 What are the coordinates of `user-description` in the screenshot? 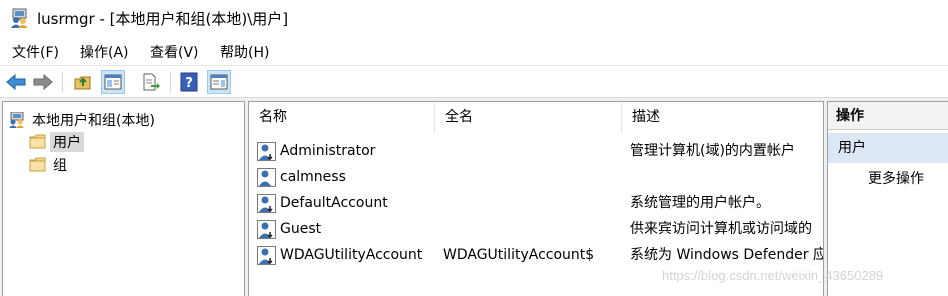 It's located at (726, 177).